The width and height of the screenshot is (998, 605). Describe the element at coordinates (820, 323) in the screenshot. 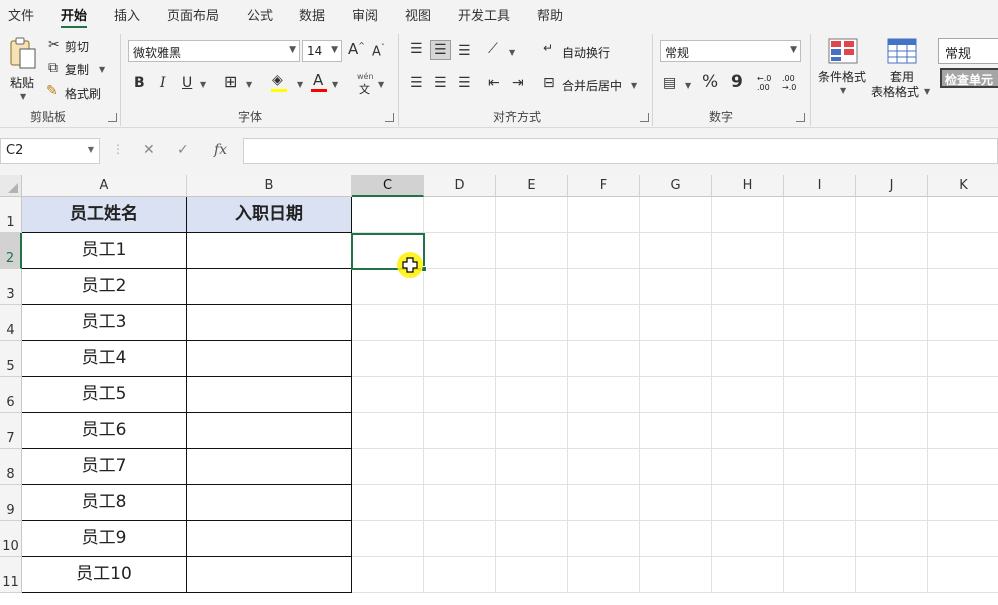

I see `cell-i4` at that location.